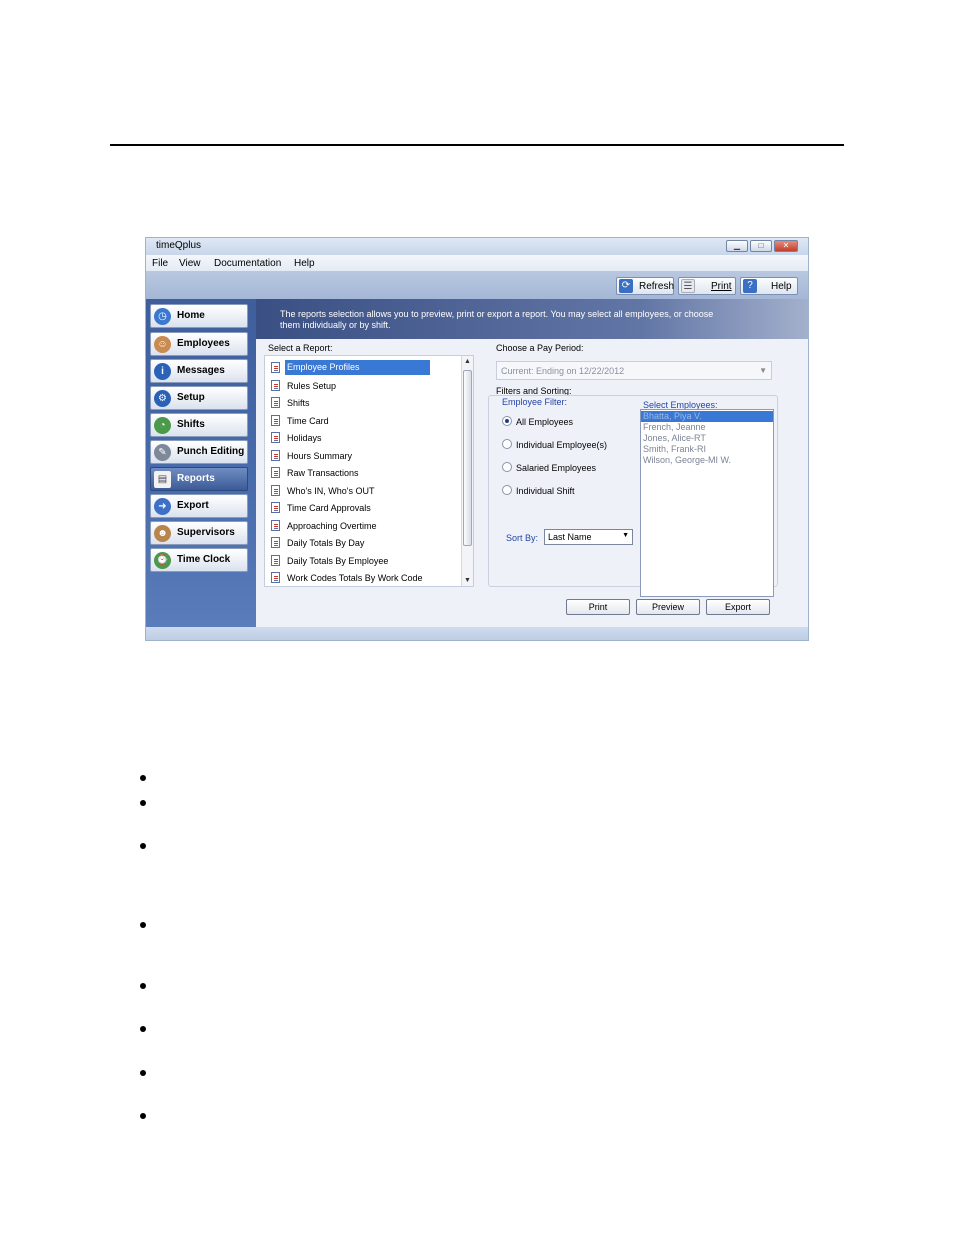  What do you see at coordinates (199, 560) in the screenshot?
I see `sidebar-item-time-clock: ⌚ Time Clock` at bounding box center [199, 560].